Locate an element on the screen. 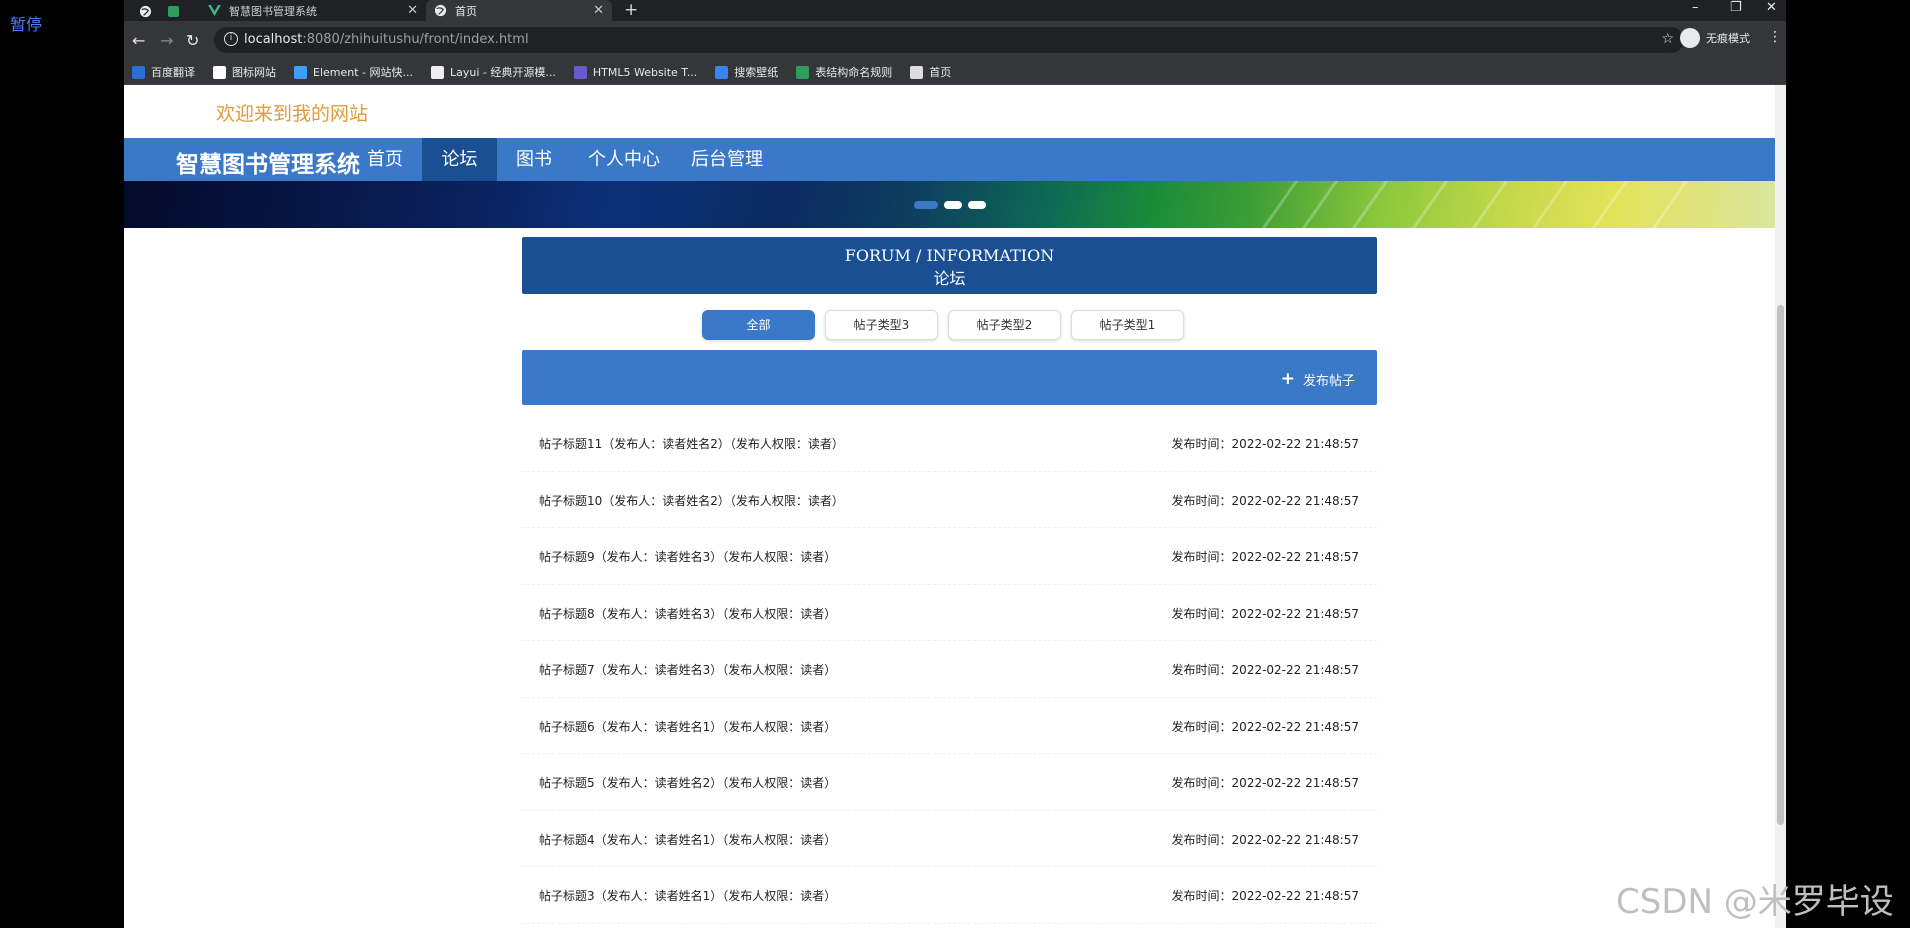  forum-header-zh: 论坛 is located at coordinates (949, 278).